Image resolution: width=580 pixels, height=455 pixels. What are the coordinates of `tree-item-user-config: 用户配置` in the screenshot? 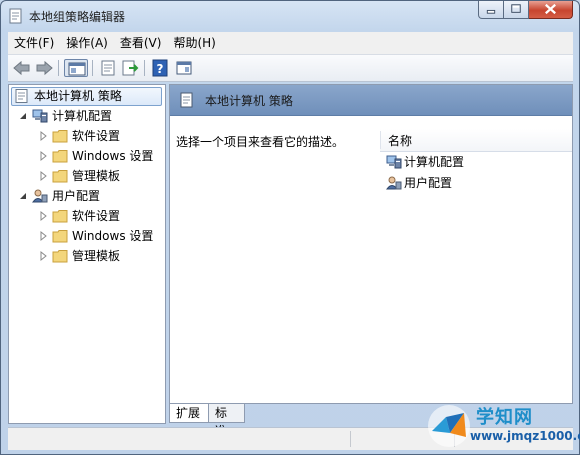 It's located at (91, 196).